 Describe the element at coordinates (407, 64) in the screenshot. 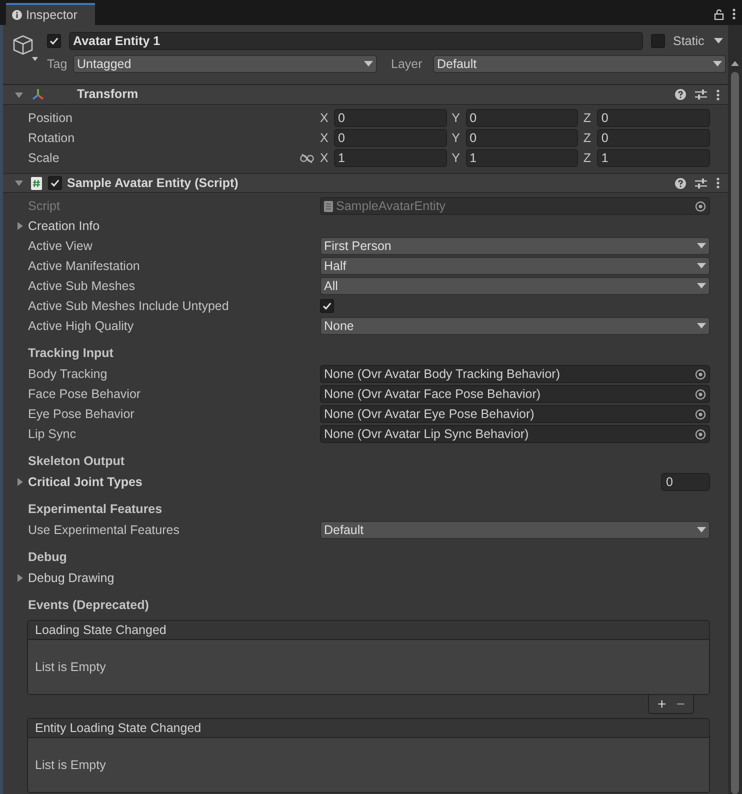

I see `layer-label: Layer` at that location.